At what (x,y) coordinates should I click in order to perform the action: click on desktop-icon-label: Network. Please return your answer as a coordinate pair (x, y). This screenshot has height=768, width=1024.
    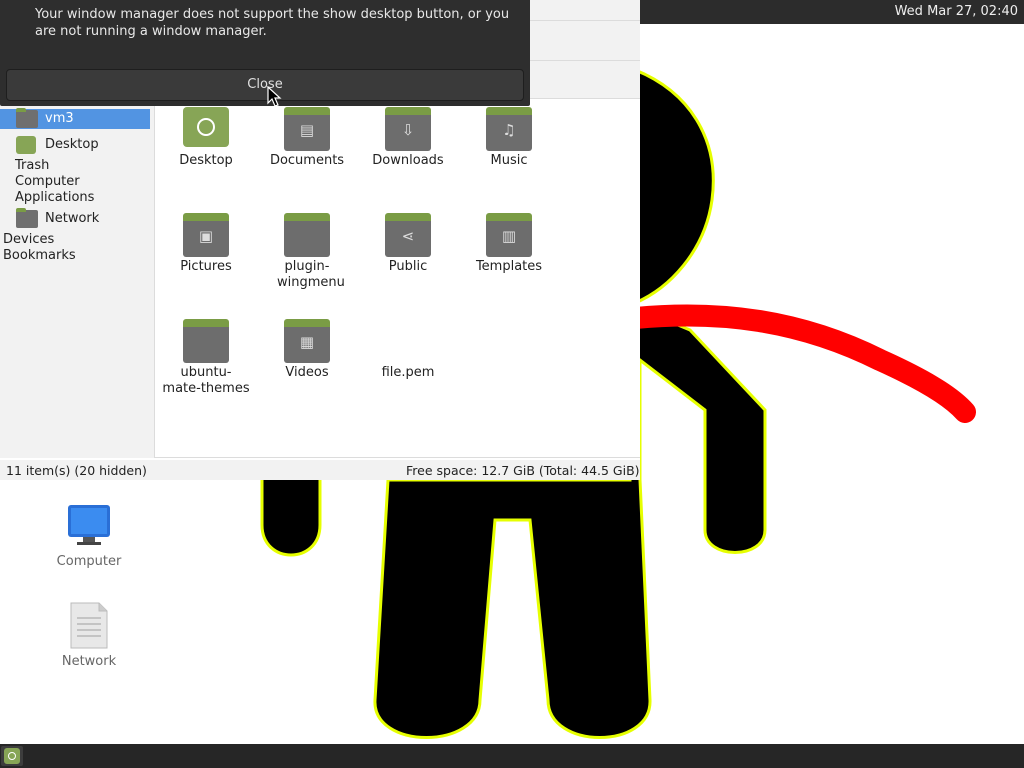
    Looking at the image, I should click on (89, 661).